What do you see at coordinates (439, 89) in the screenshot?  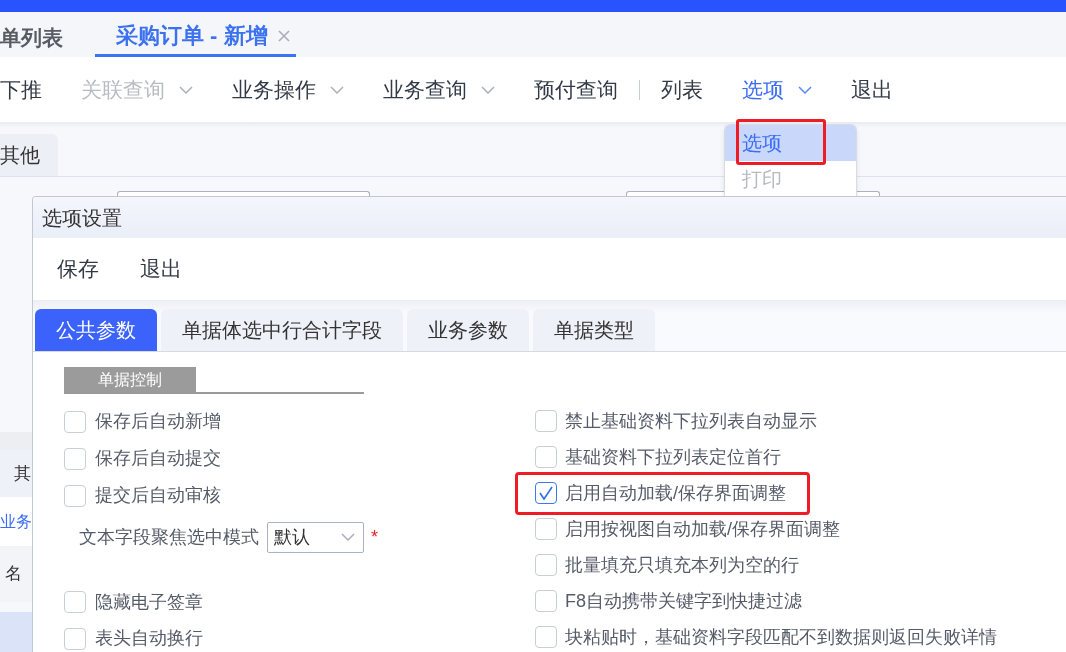 I see `toolbar-button: 业务查询` at bounding box center [439, 89].